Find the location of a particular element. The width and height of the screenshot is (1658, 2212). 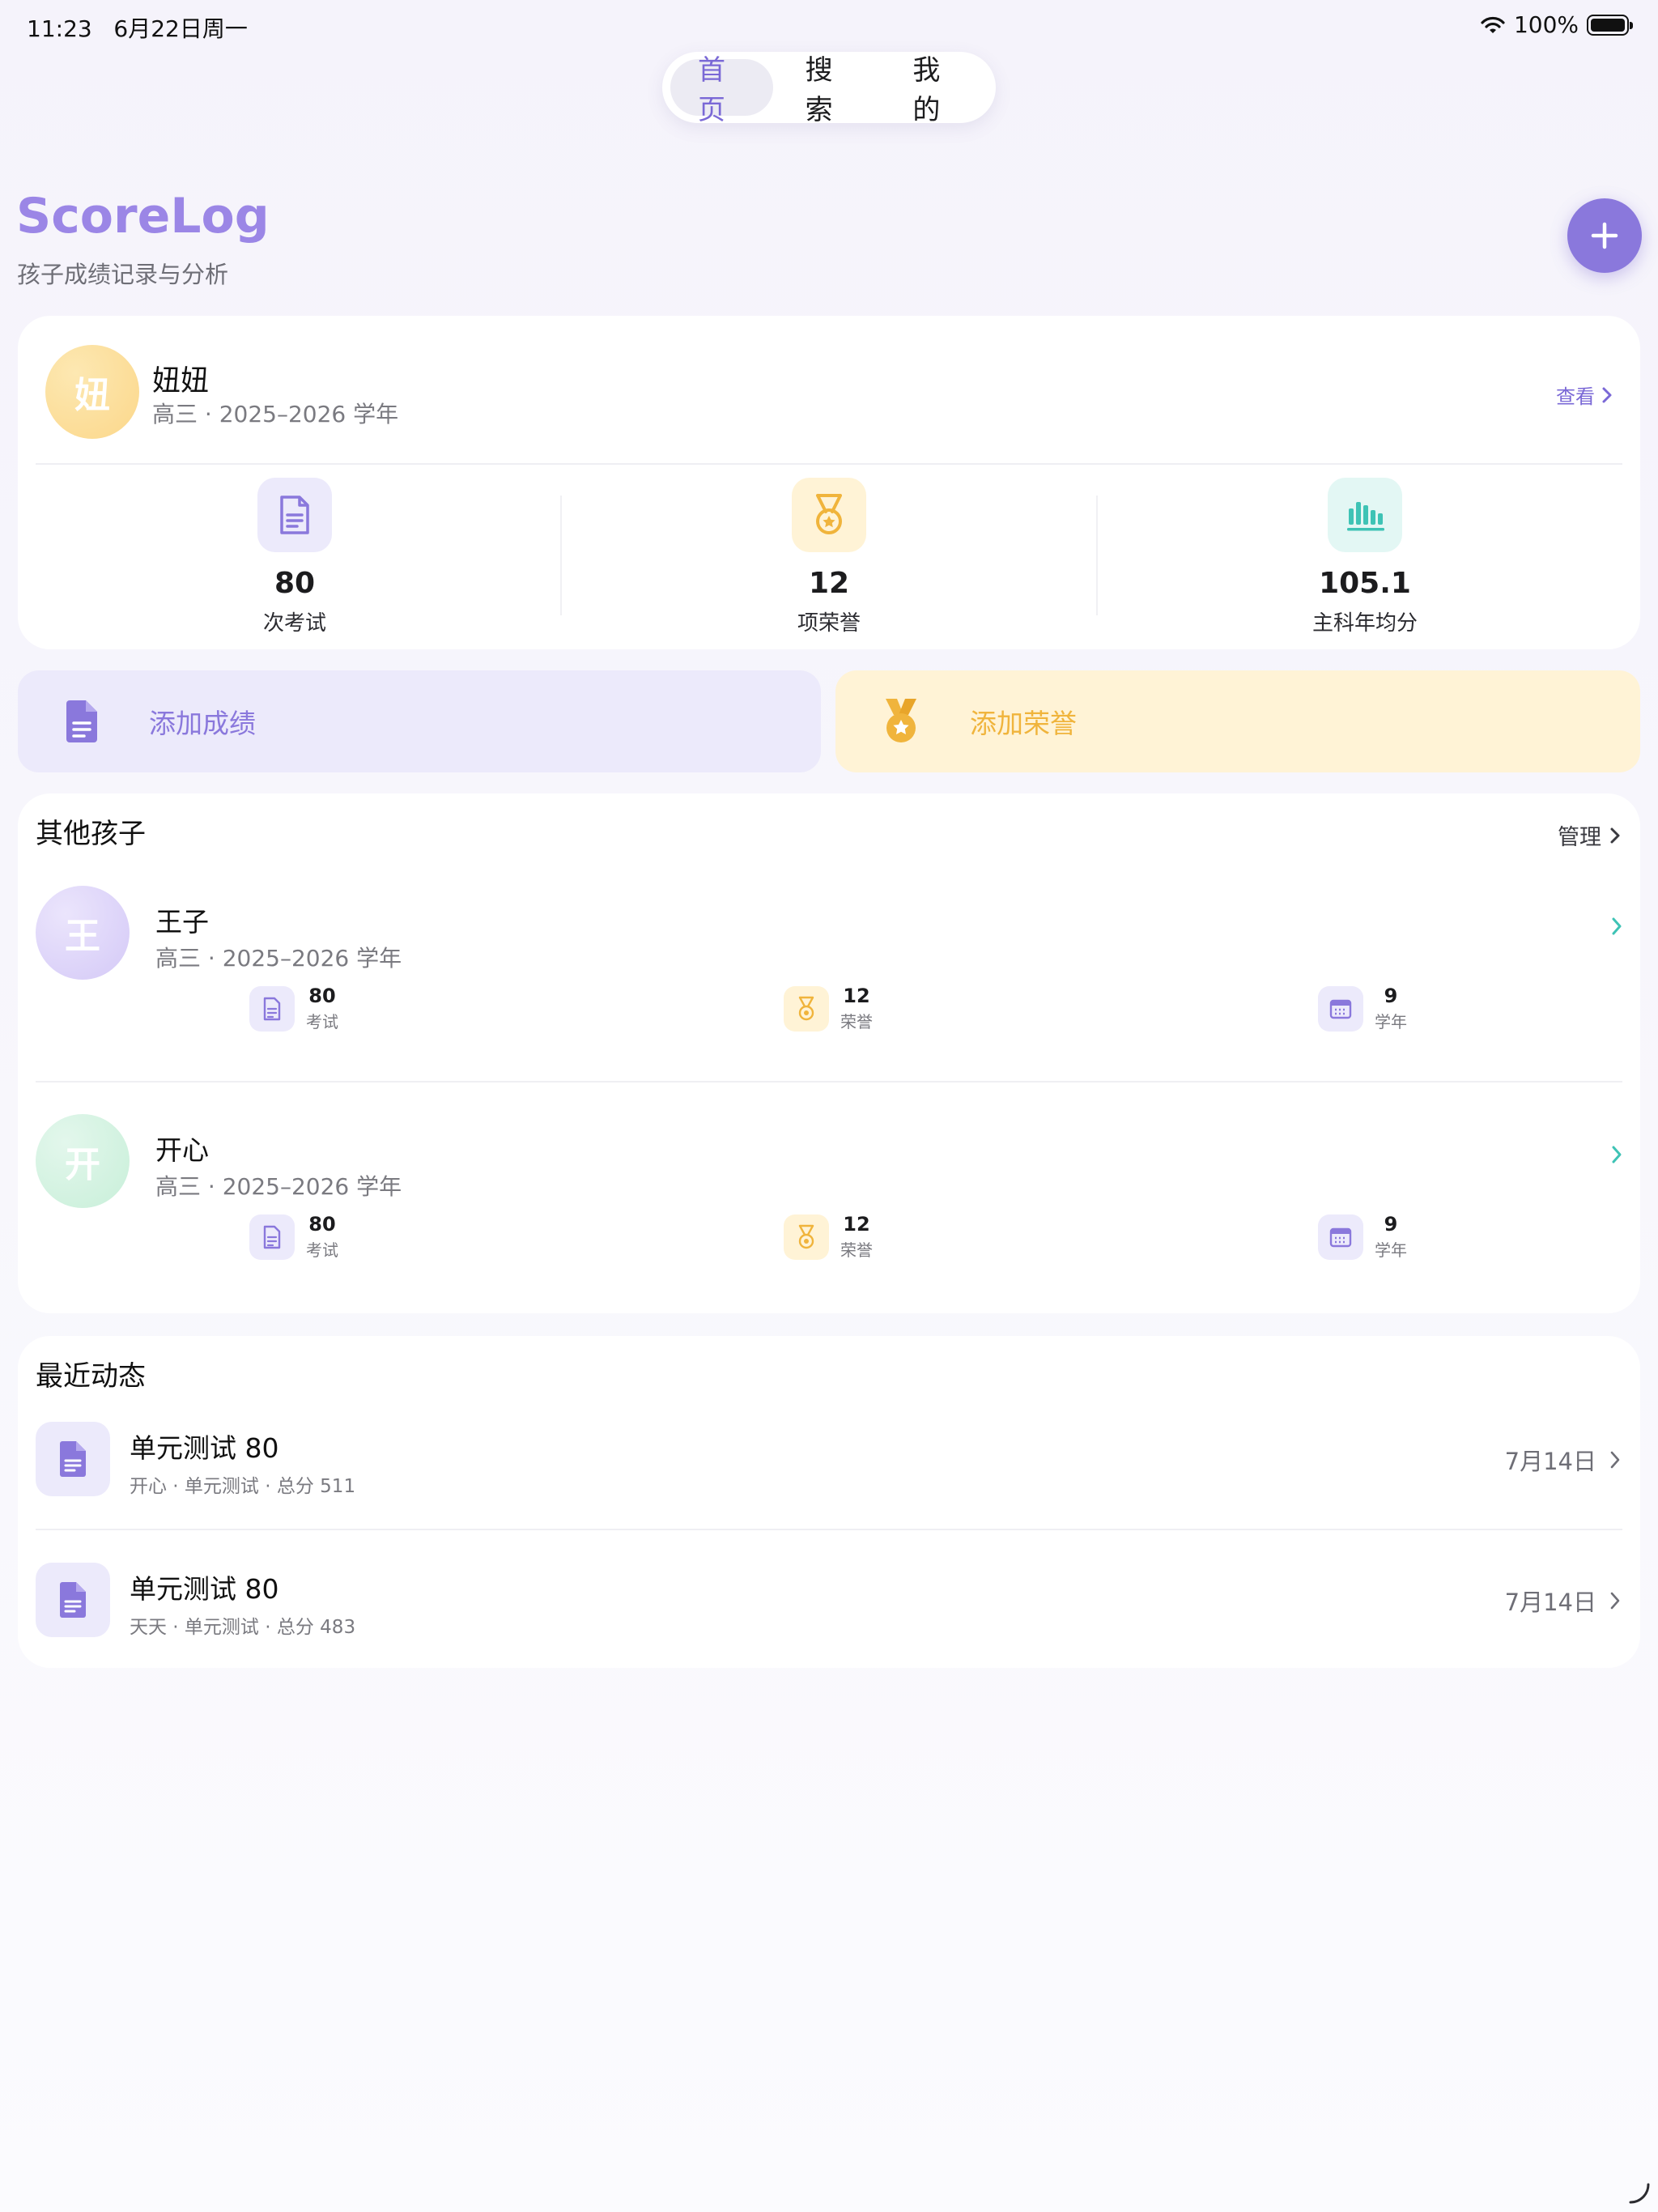

list-item-child: 王 王子 高三 · 2025–2026 学年 80 考试 12 荣誉 9 学年 is located at coordinates (829, 965).